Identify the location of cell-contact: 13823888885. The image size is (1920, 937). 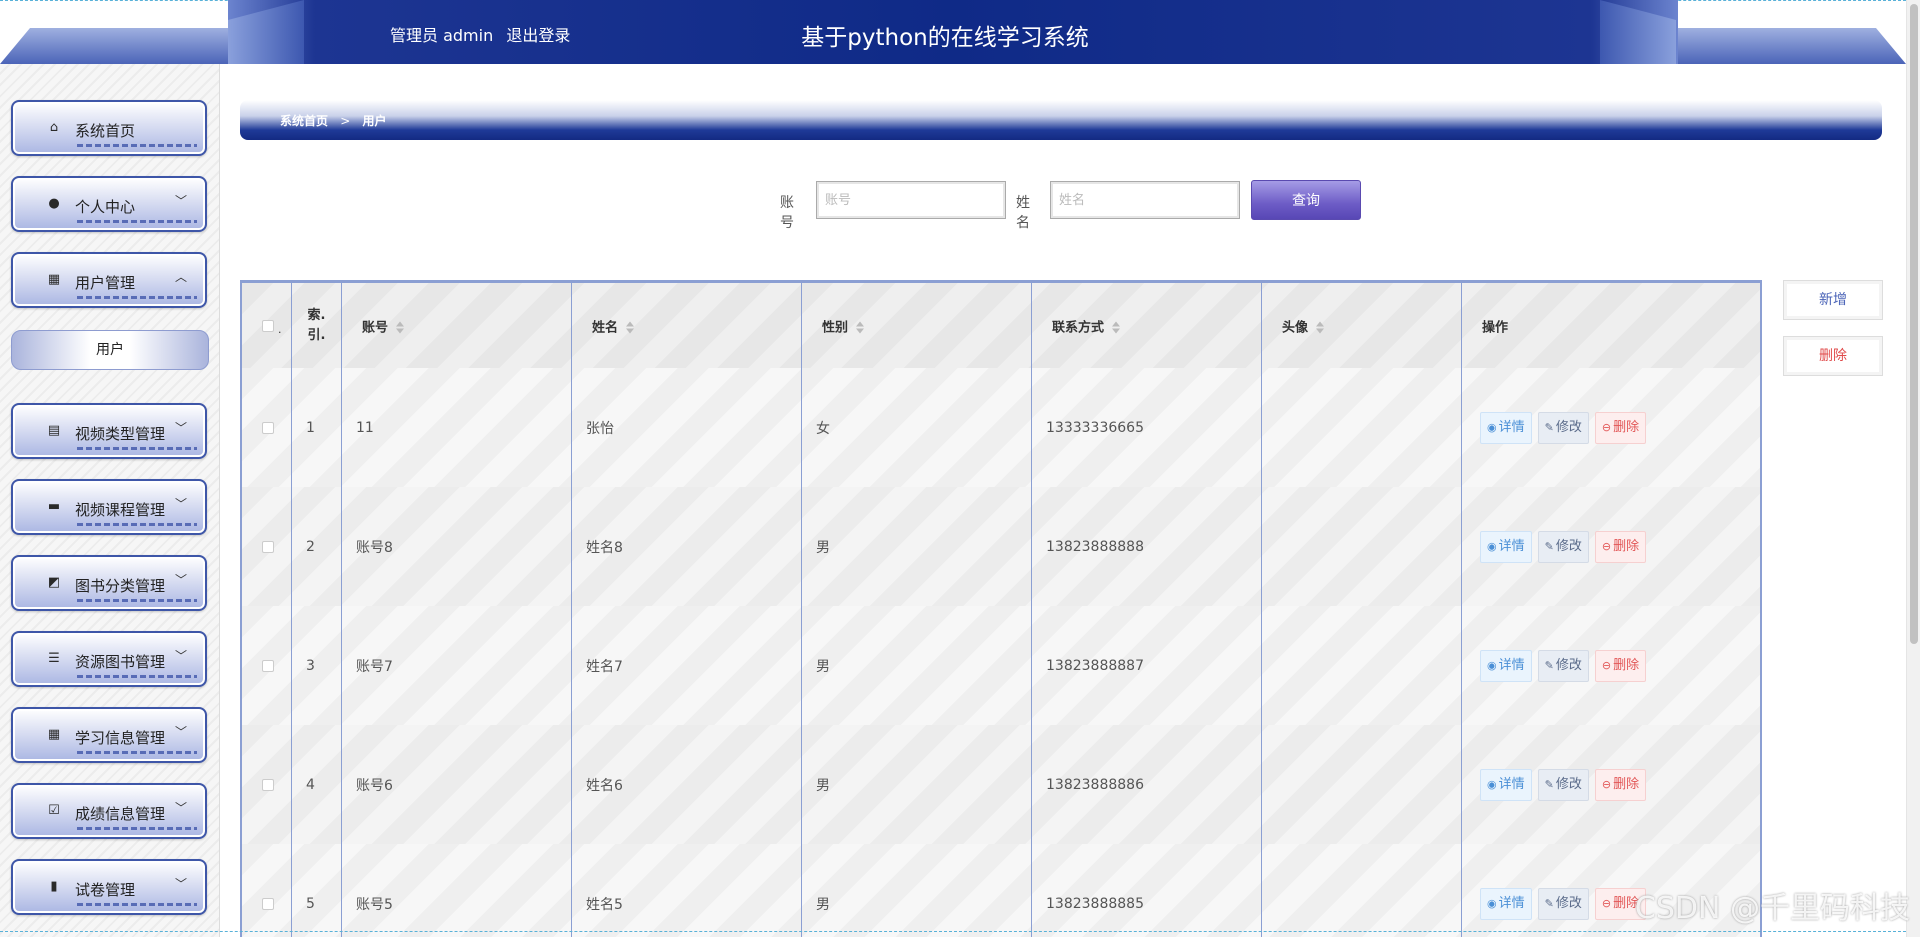
(1095, 903).